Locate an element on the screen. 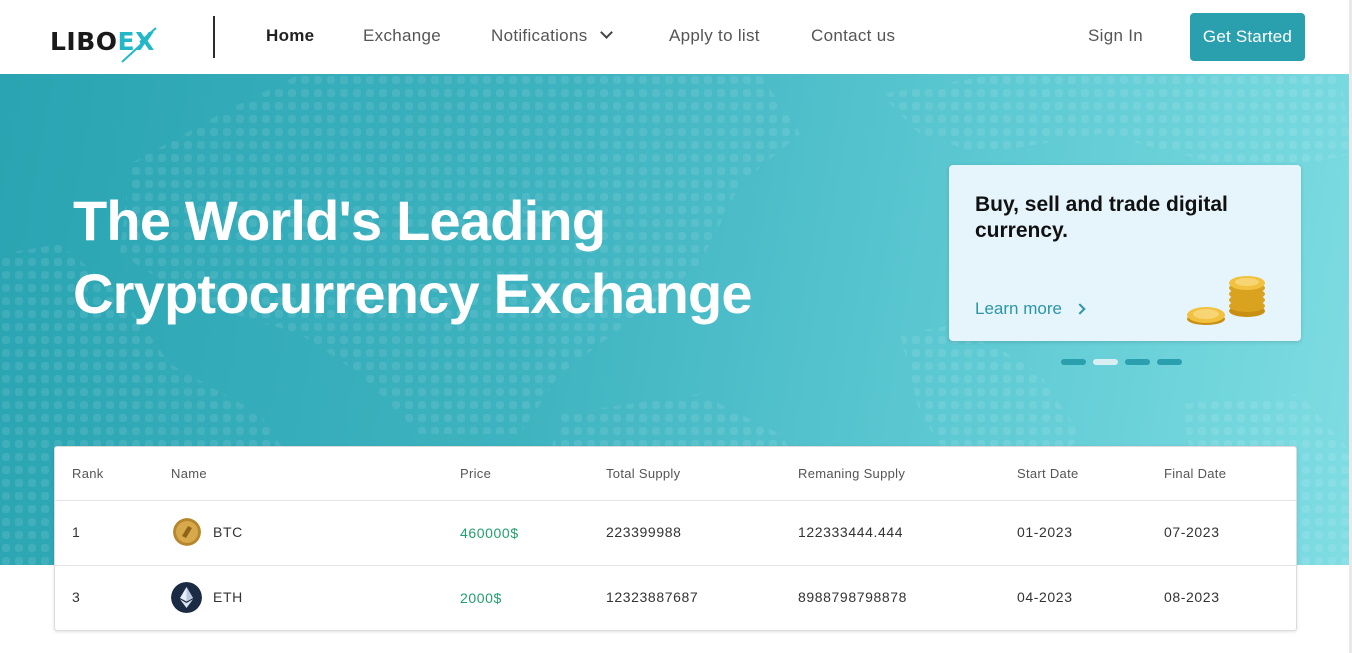 The width and height of the screenshot is (1352, 653). row-coin-name: ETH is located at coordinates (228, 597).